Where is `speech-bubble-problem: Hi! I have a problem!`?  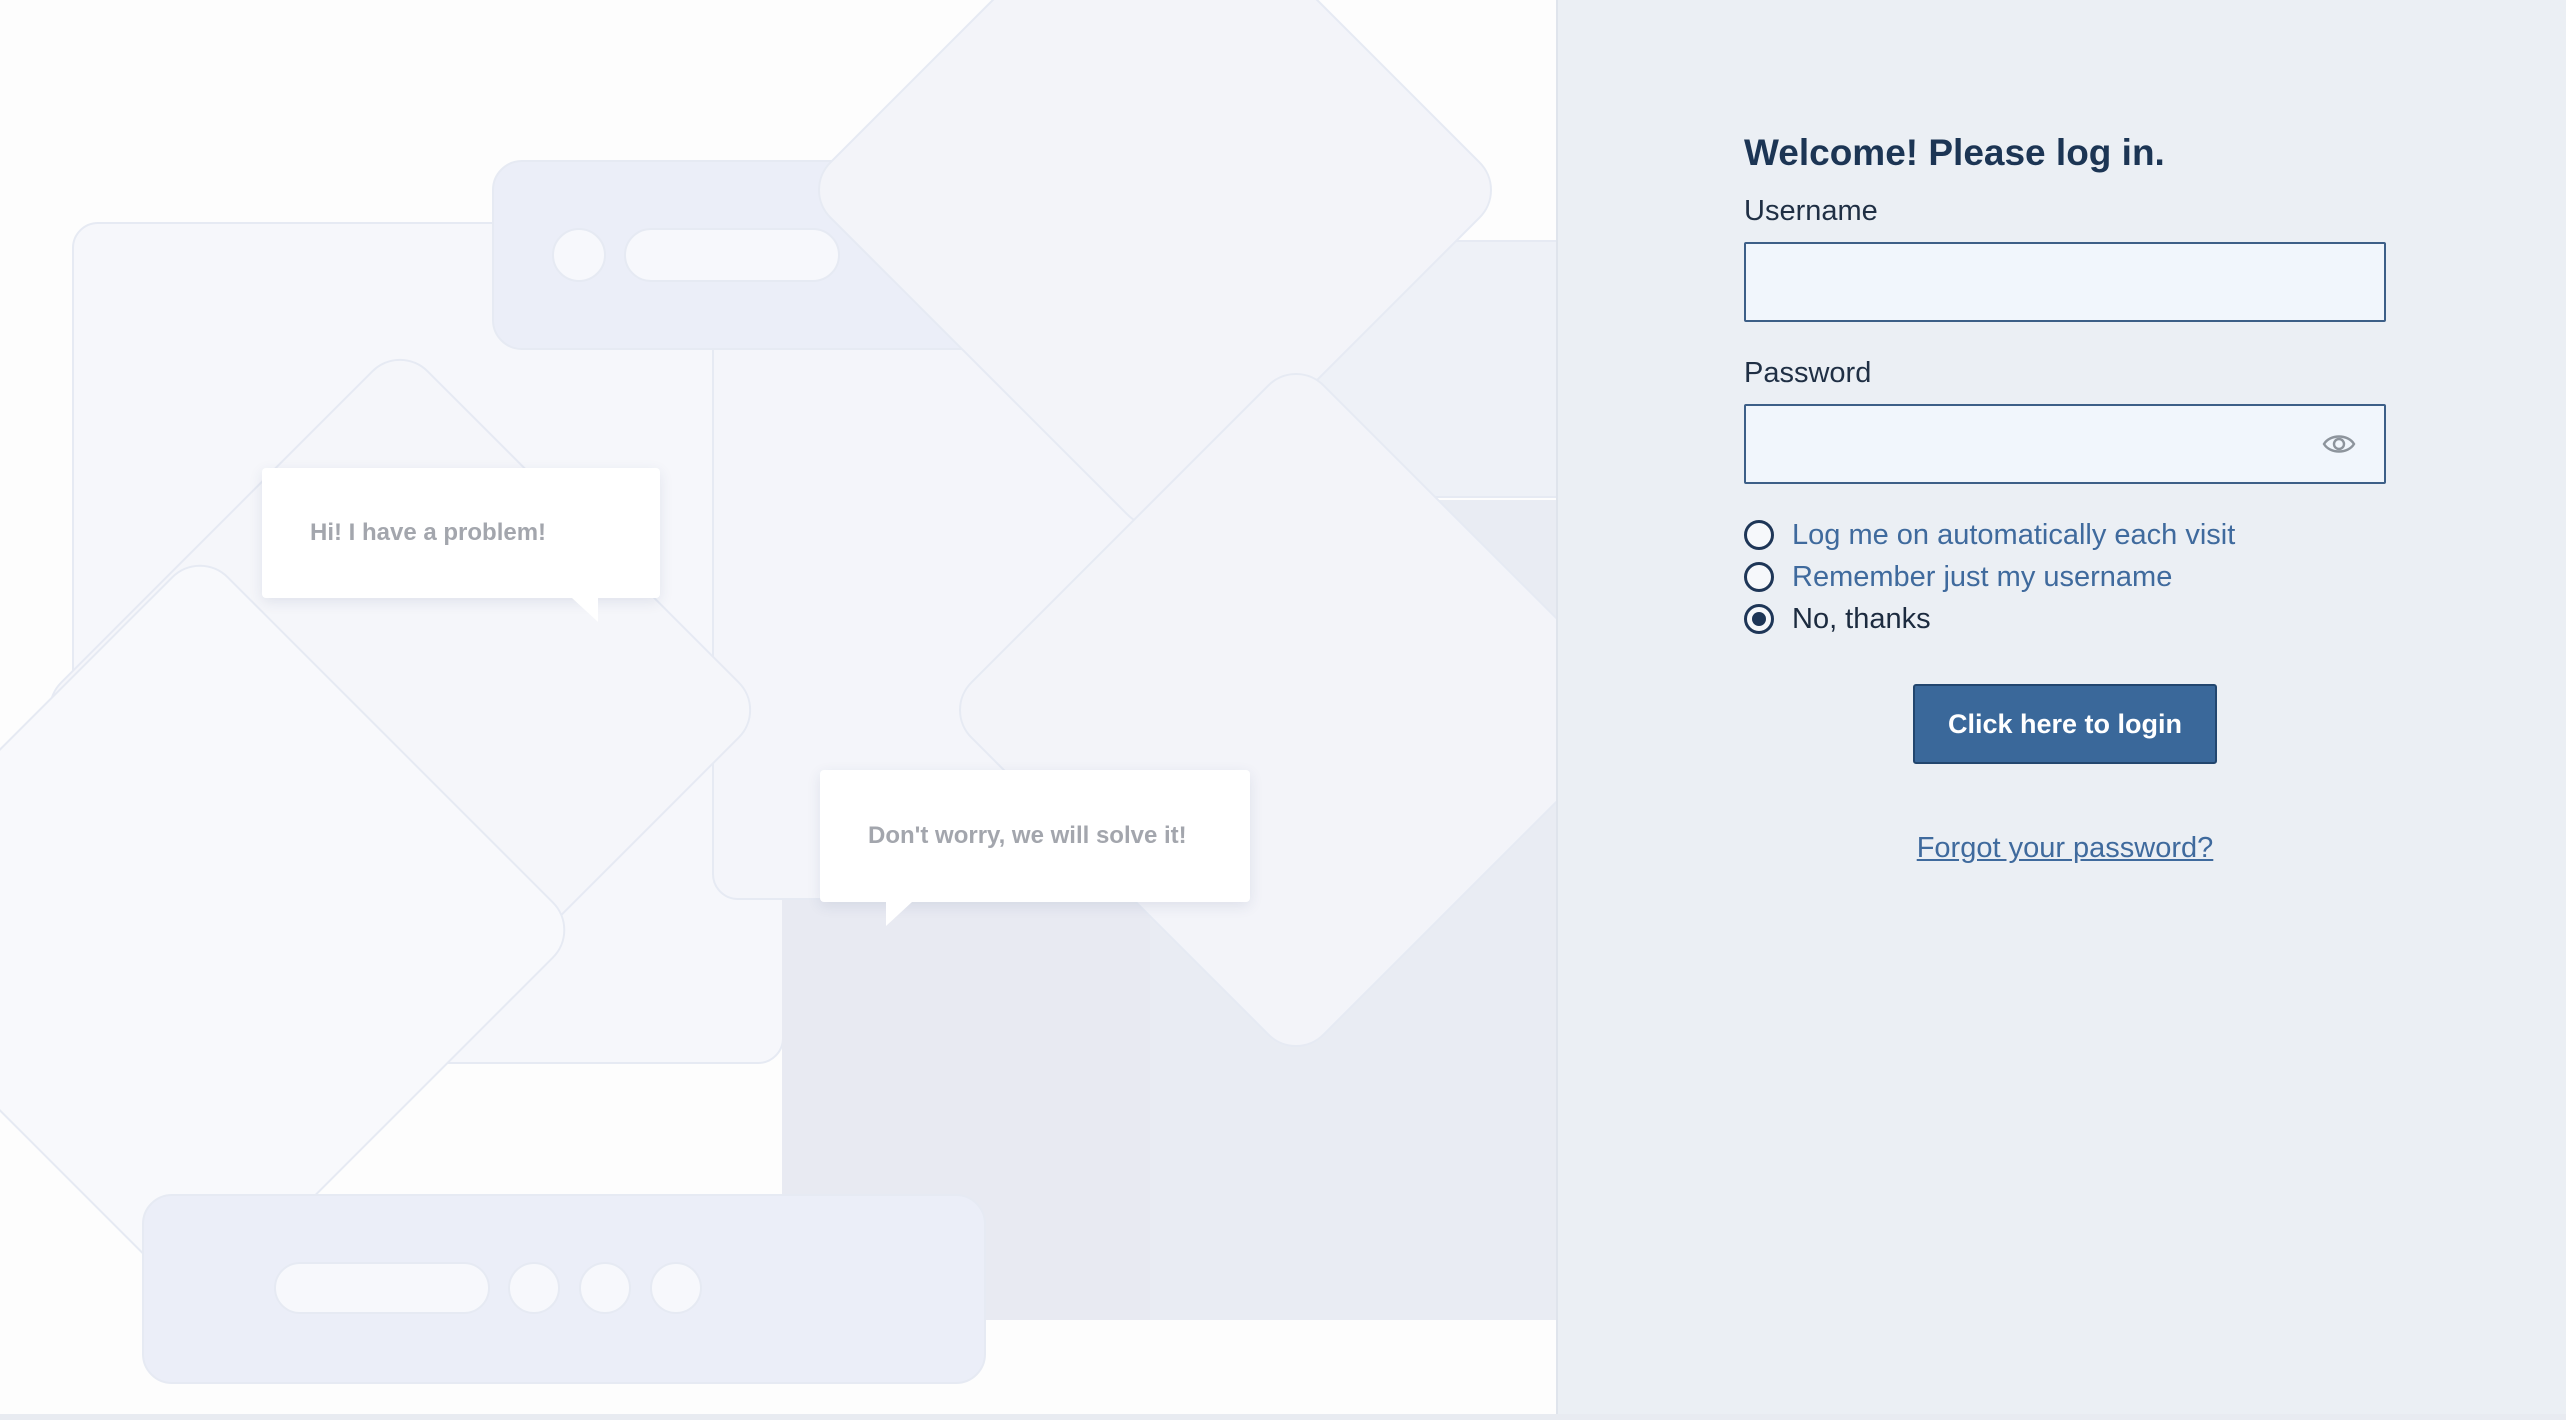 speech-bubble-problem: Hi! I have a problem! is located at coordinates (461, 545).